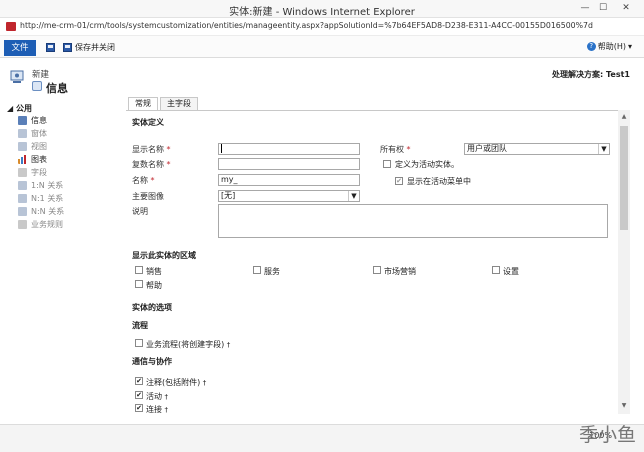 The width and height of the screenshot is (644, 452). What do you see at coordinates (152, 361) in the screenshot?
I see `section-communication: 通信与协作` at bounding box center [152, 361].